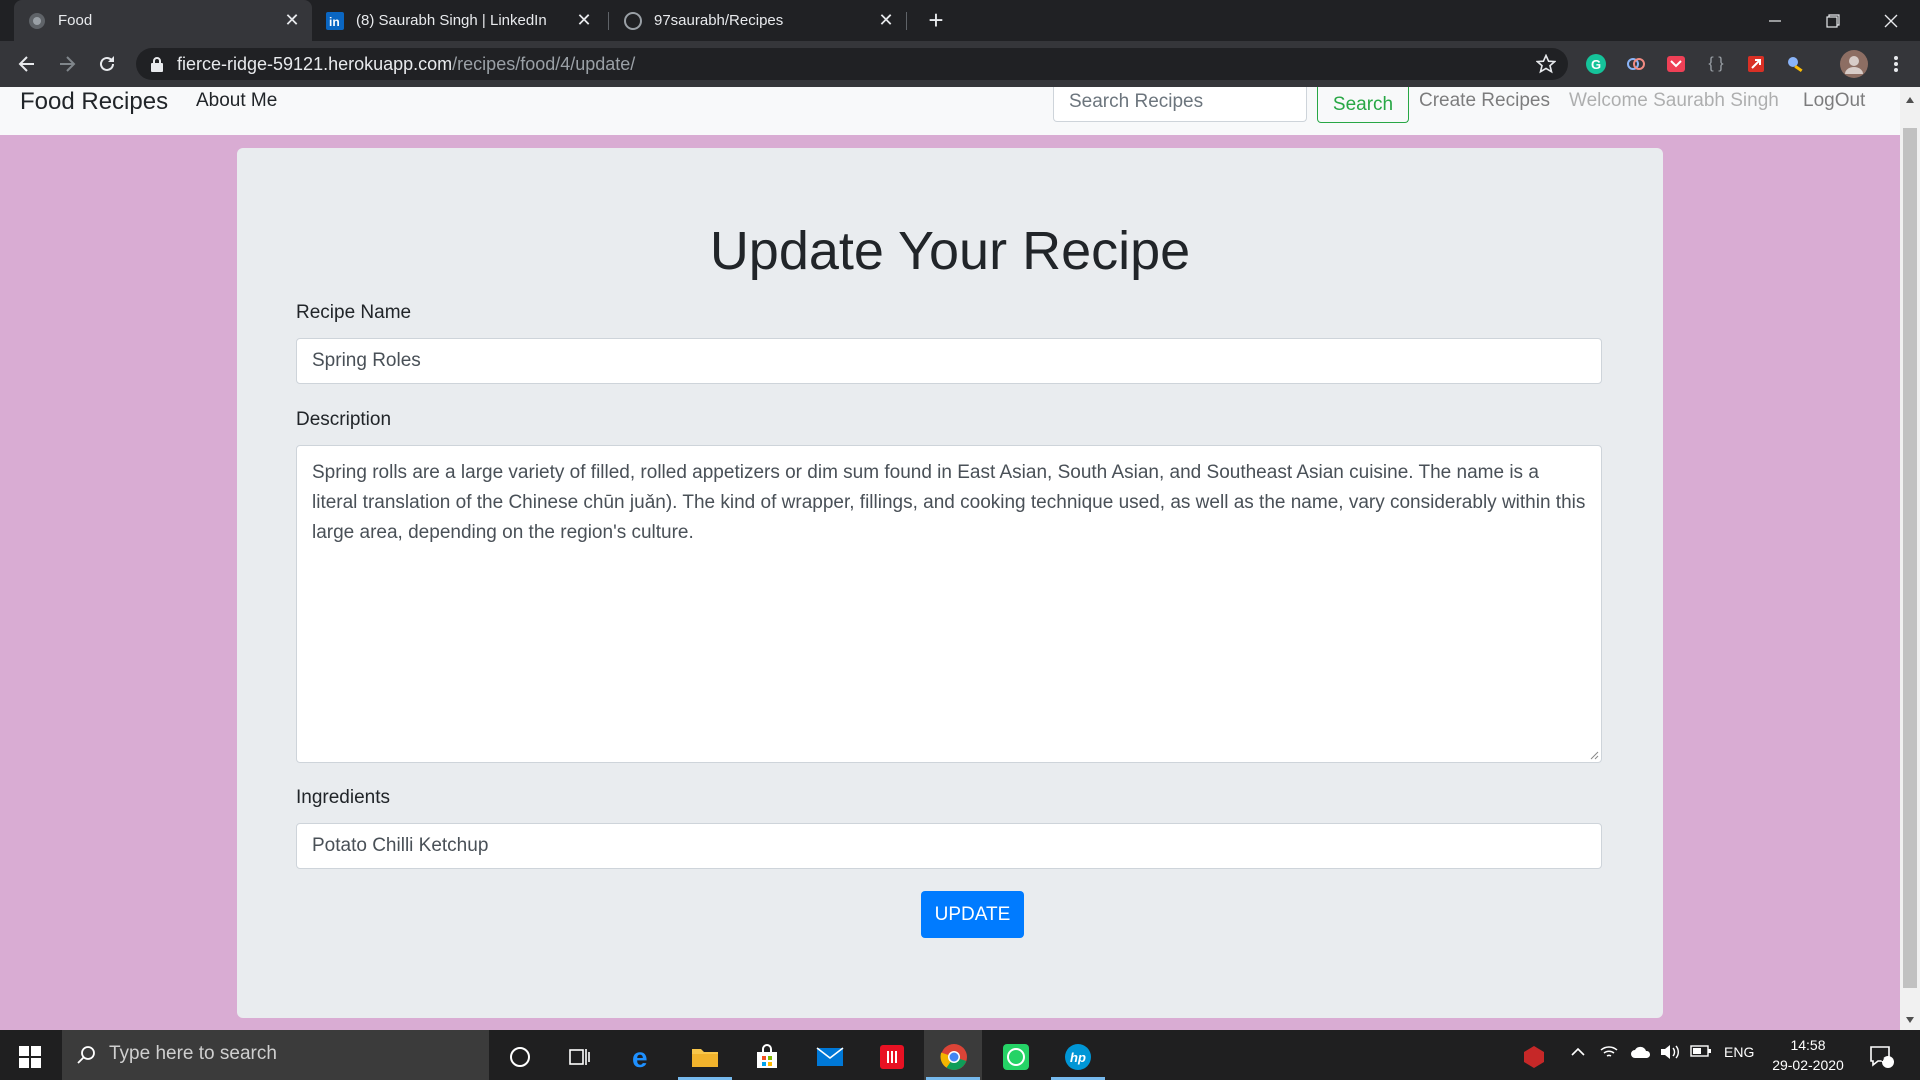 Image resolution: width=1920 pixels, height=1080 pixels. I want to click on hp-icon: hp, so click(1078, 1057).